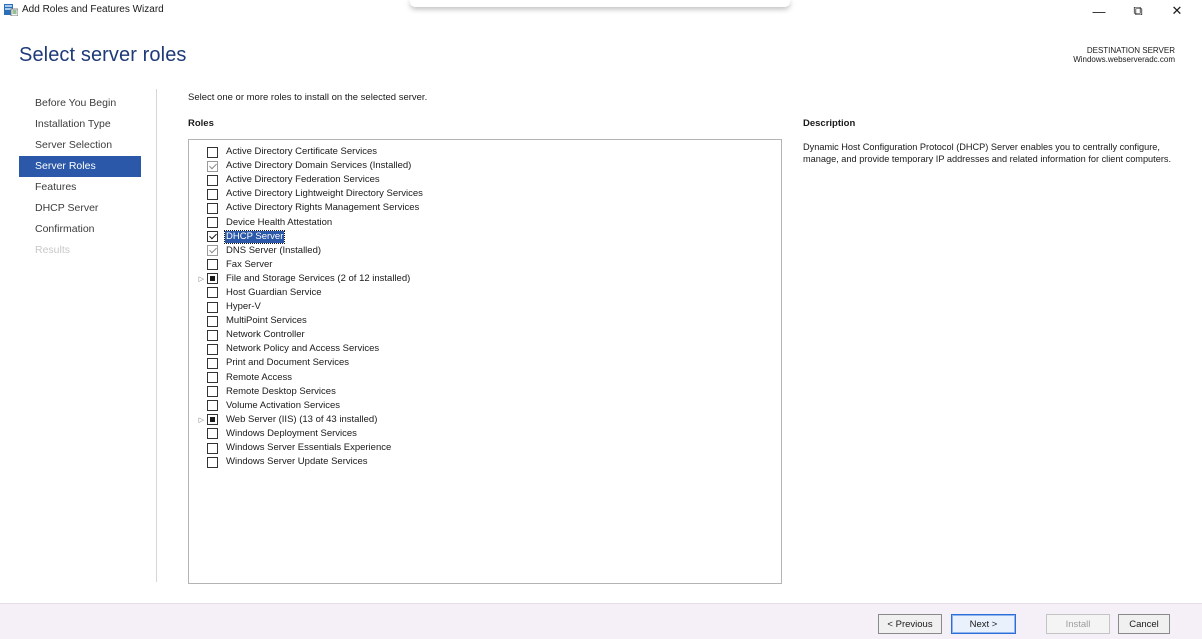 The height and width of the screenshot is (639, 1202). I want to click on role-row: Print and Document Services, so click(306, 363).